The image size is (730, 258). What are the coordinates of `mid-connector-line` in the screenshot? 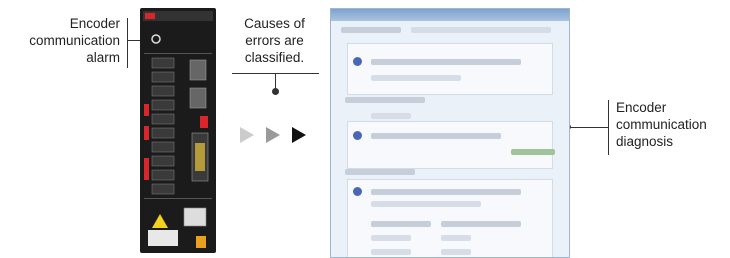 It's located at (275, 81).